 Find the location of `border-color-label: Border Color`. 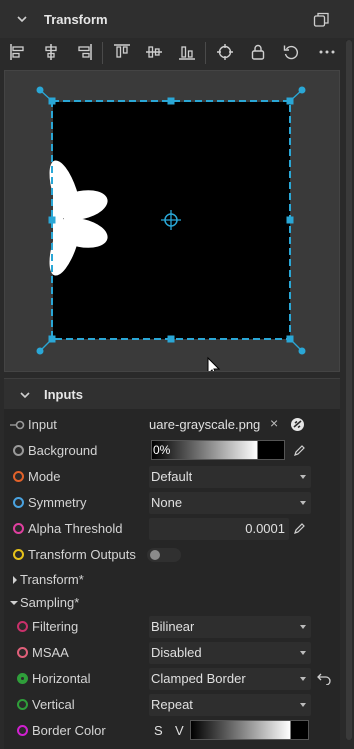

border-color-label: Border Color is located at coordinates (69, 730).